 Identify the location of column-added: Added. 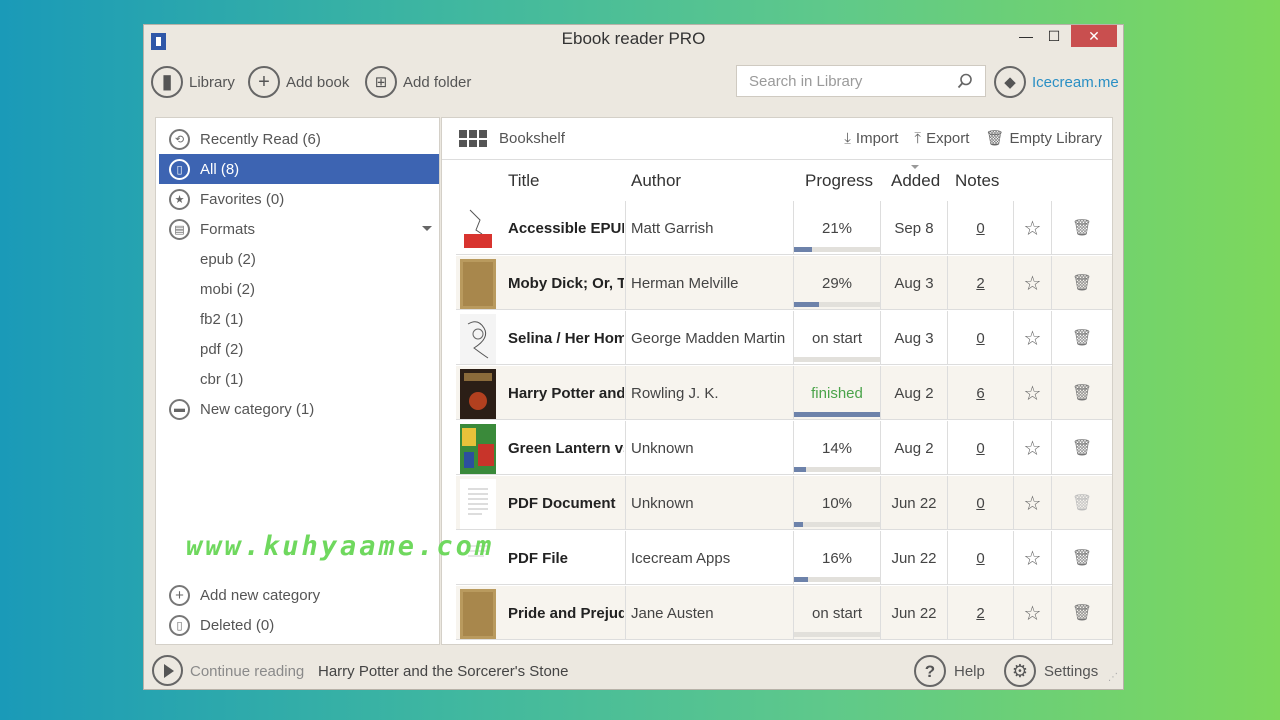
(915, 181).